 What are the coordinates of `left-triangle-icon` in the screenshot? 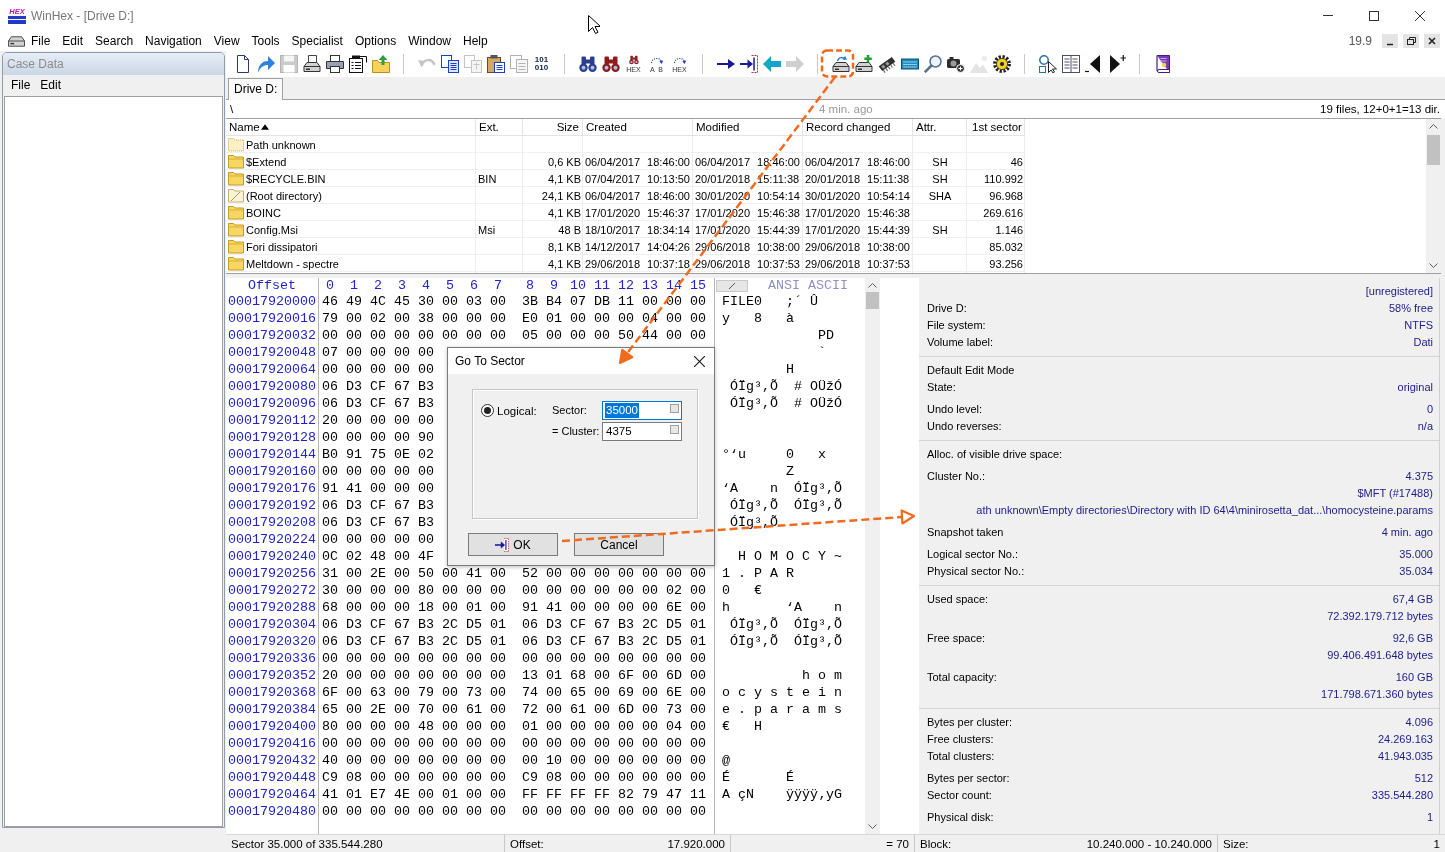 It's located at (1093, 64).